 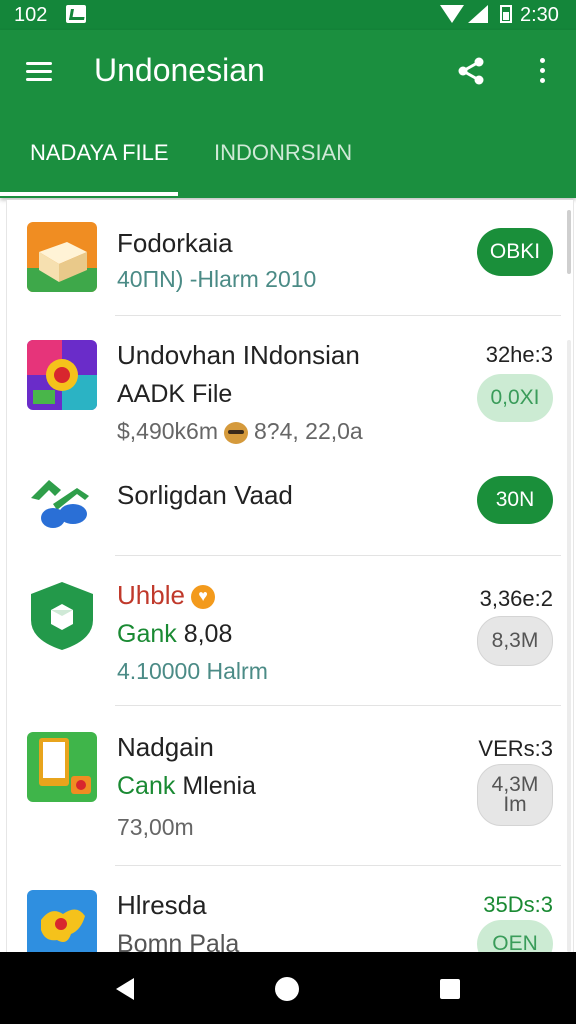 What do you see at coordinates (192, 671) in the screenshot?
I see `item-meta: 4.10000 Halrm` at bounding box center [192, 671].